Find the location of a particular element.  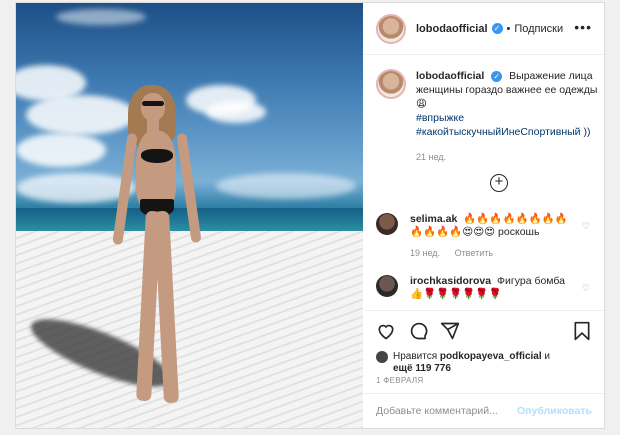

caption-timestamp: 21 нед. is located at coordinates (507, 157).